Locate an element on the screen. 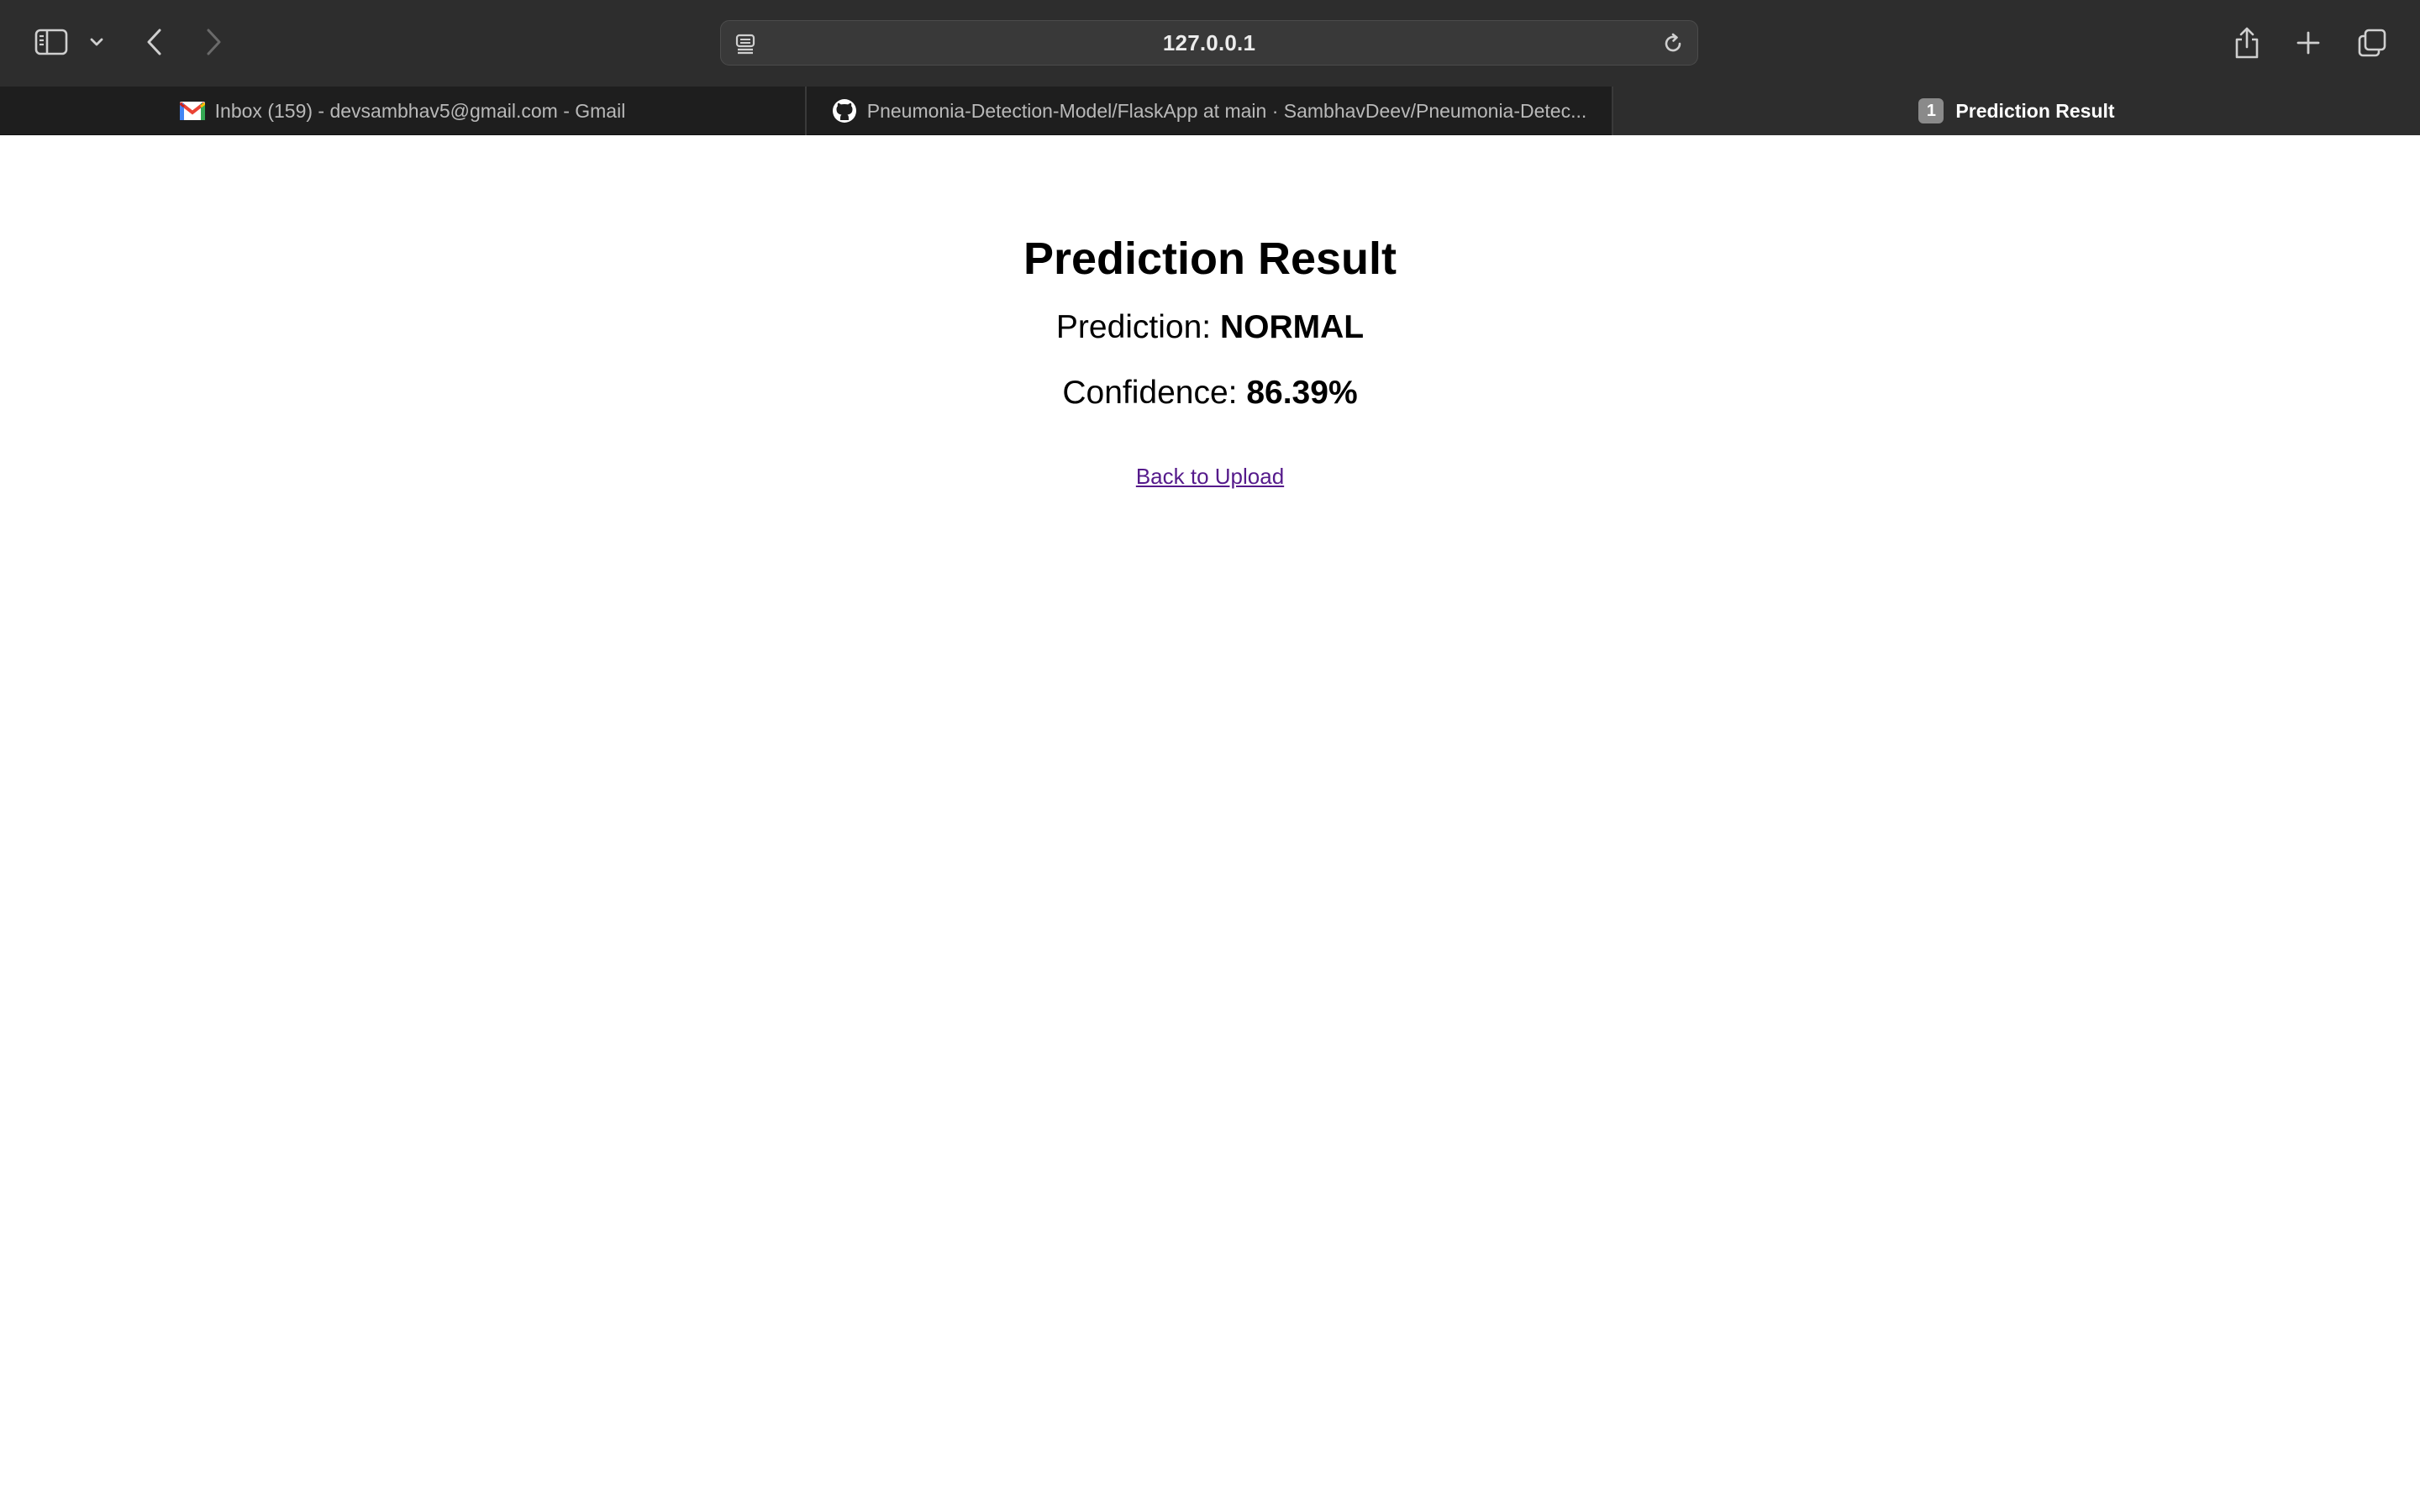  sidebar-icon is located at coordinates (51, 42).